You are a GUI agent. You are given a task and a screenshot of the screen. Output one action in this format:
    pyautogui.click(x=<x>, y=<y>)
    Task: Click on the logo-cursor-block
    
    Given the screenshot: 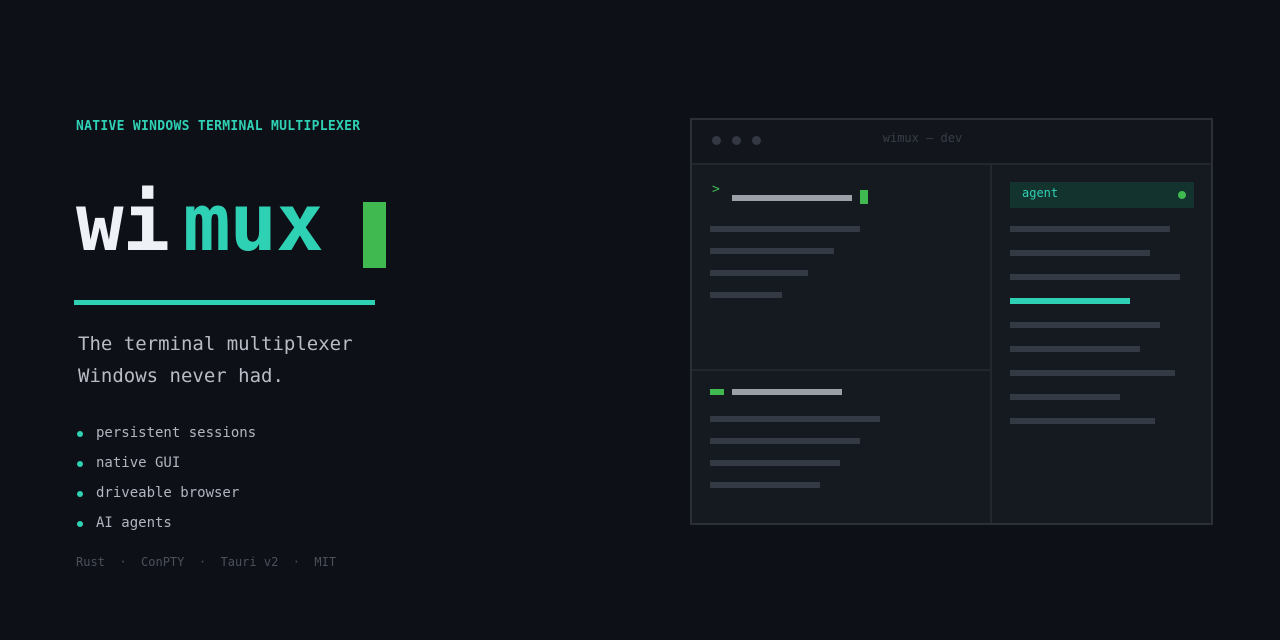 What is the action you would take?
    pyautogui.click(x=374, y=235)
    